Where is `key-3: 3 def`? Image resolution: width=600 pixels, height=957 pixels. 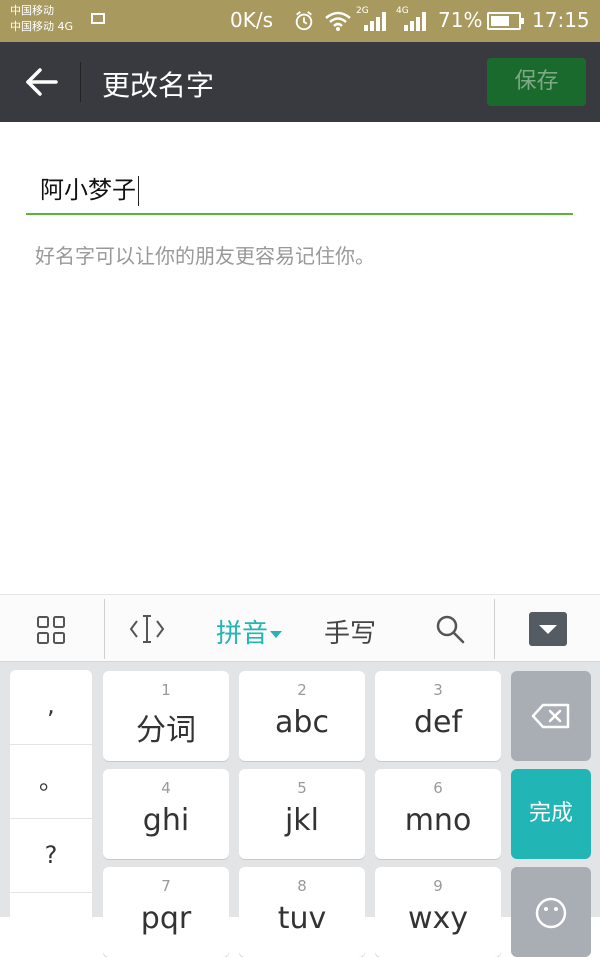
key-3: 3 def is located at coordinates (438, 716).